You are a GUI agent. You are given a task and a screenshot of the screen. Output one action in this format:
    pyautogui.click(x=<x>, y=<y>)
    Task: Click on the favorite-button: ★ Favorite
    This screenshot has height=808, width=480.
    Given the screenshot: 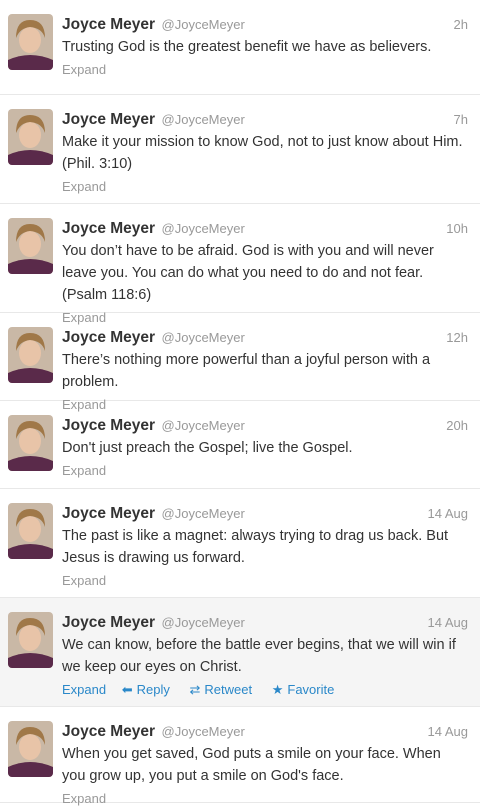 What is the action you would take?
    pyautogui.click(x=305, y=689)
    